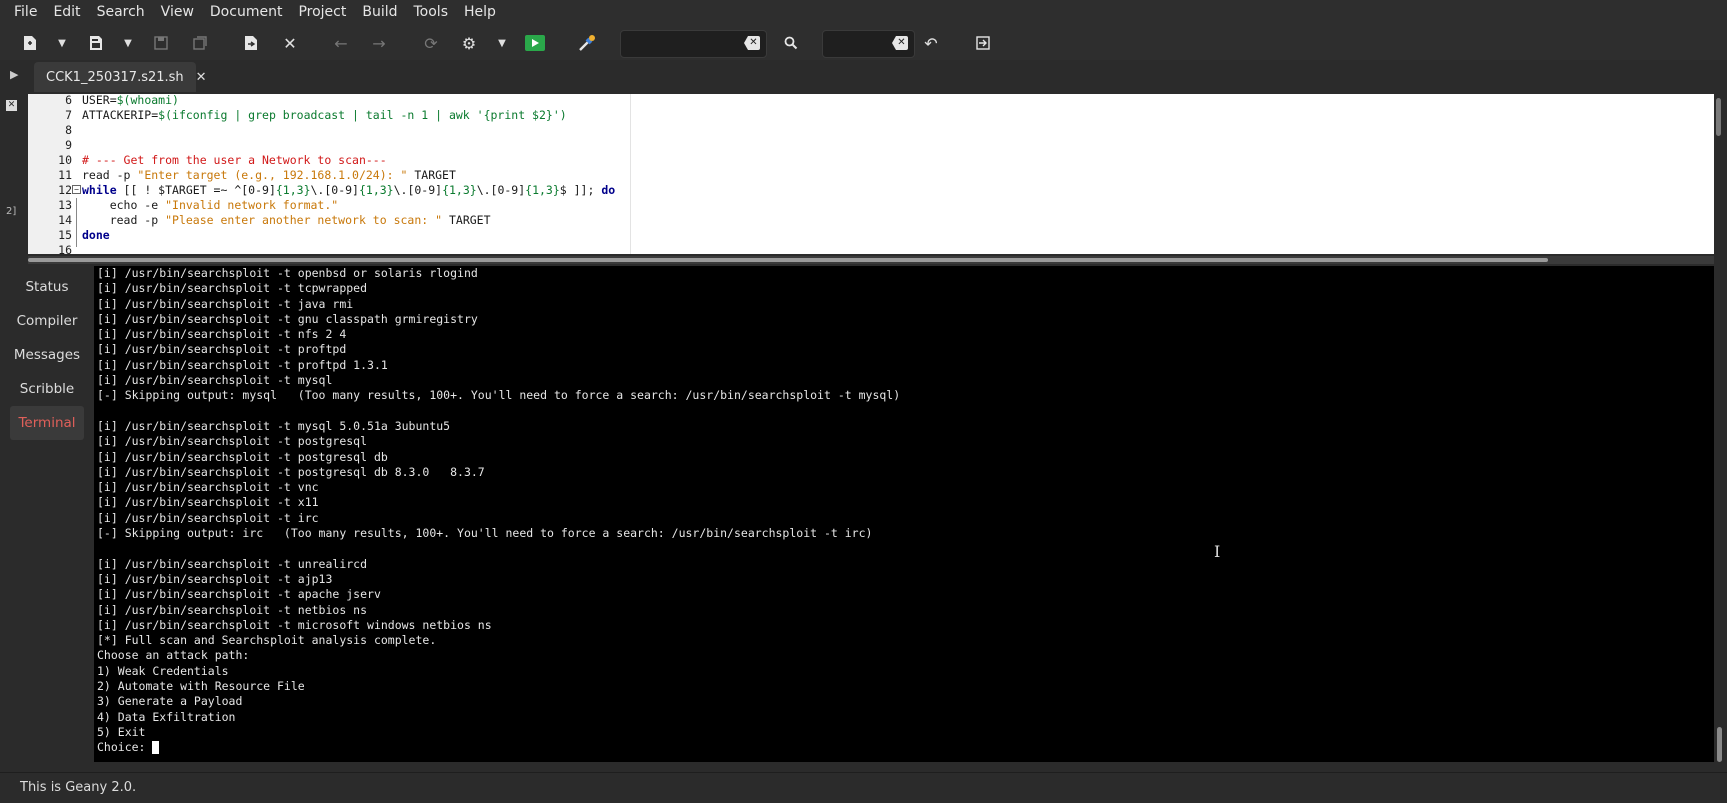 This screenshot has width=1727, height=803. I want to click on gear-icon: ⚙, so click(469, 43).